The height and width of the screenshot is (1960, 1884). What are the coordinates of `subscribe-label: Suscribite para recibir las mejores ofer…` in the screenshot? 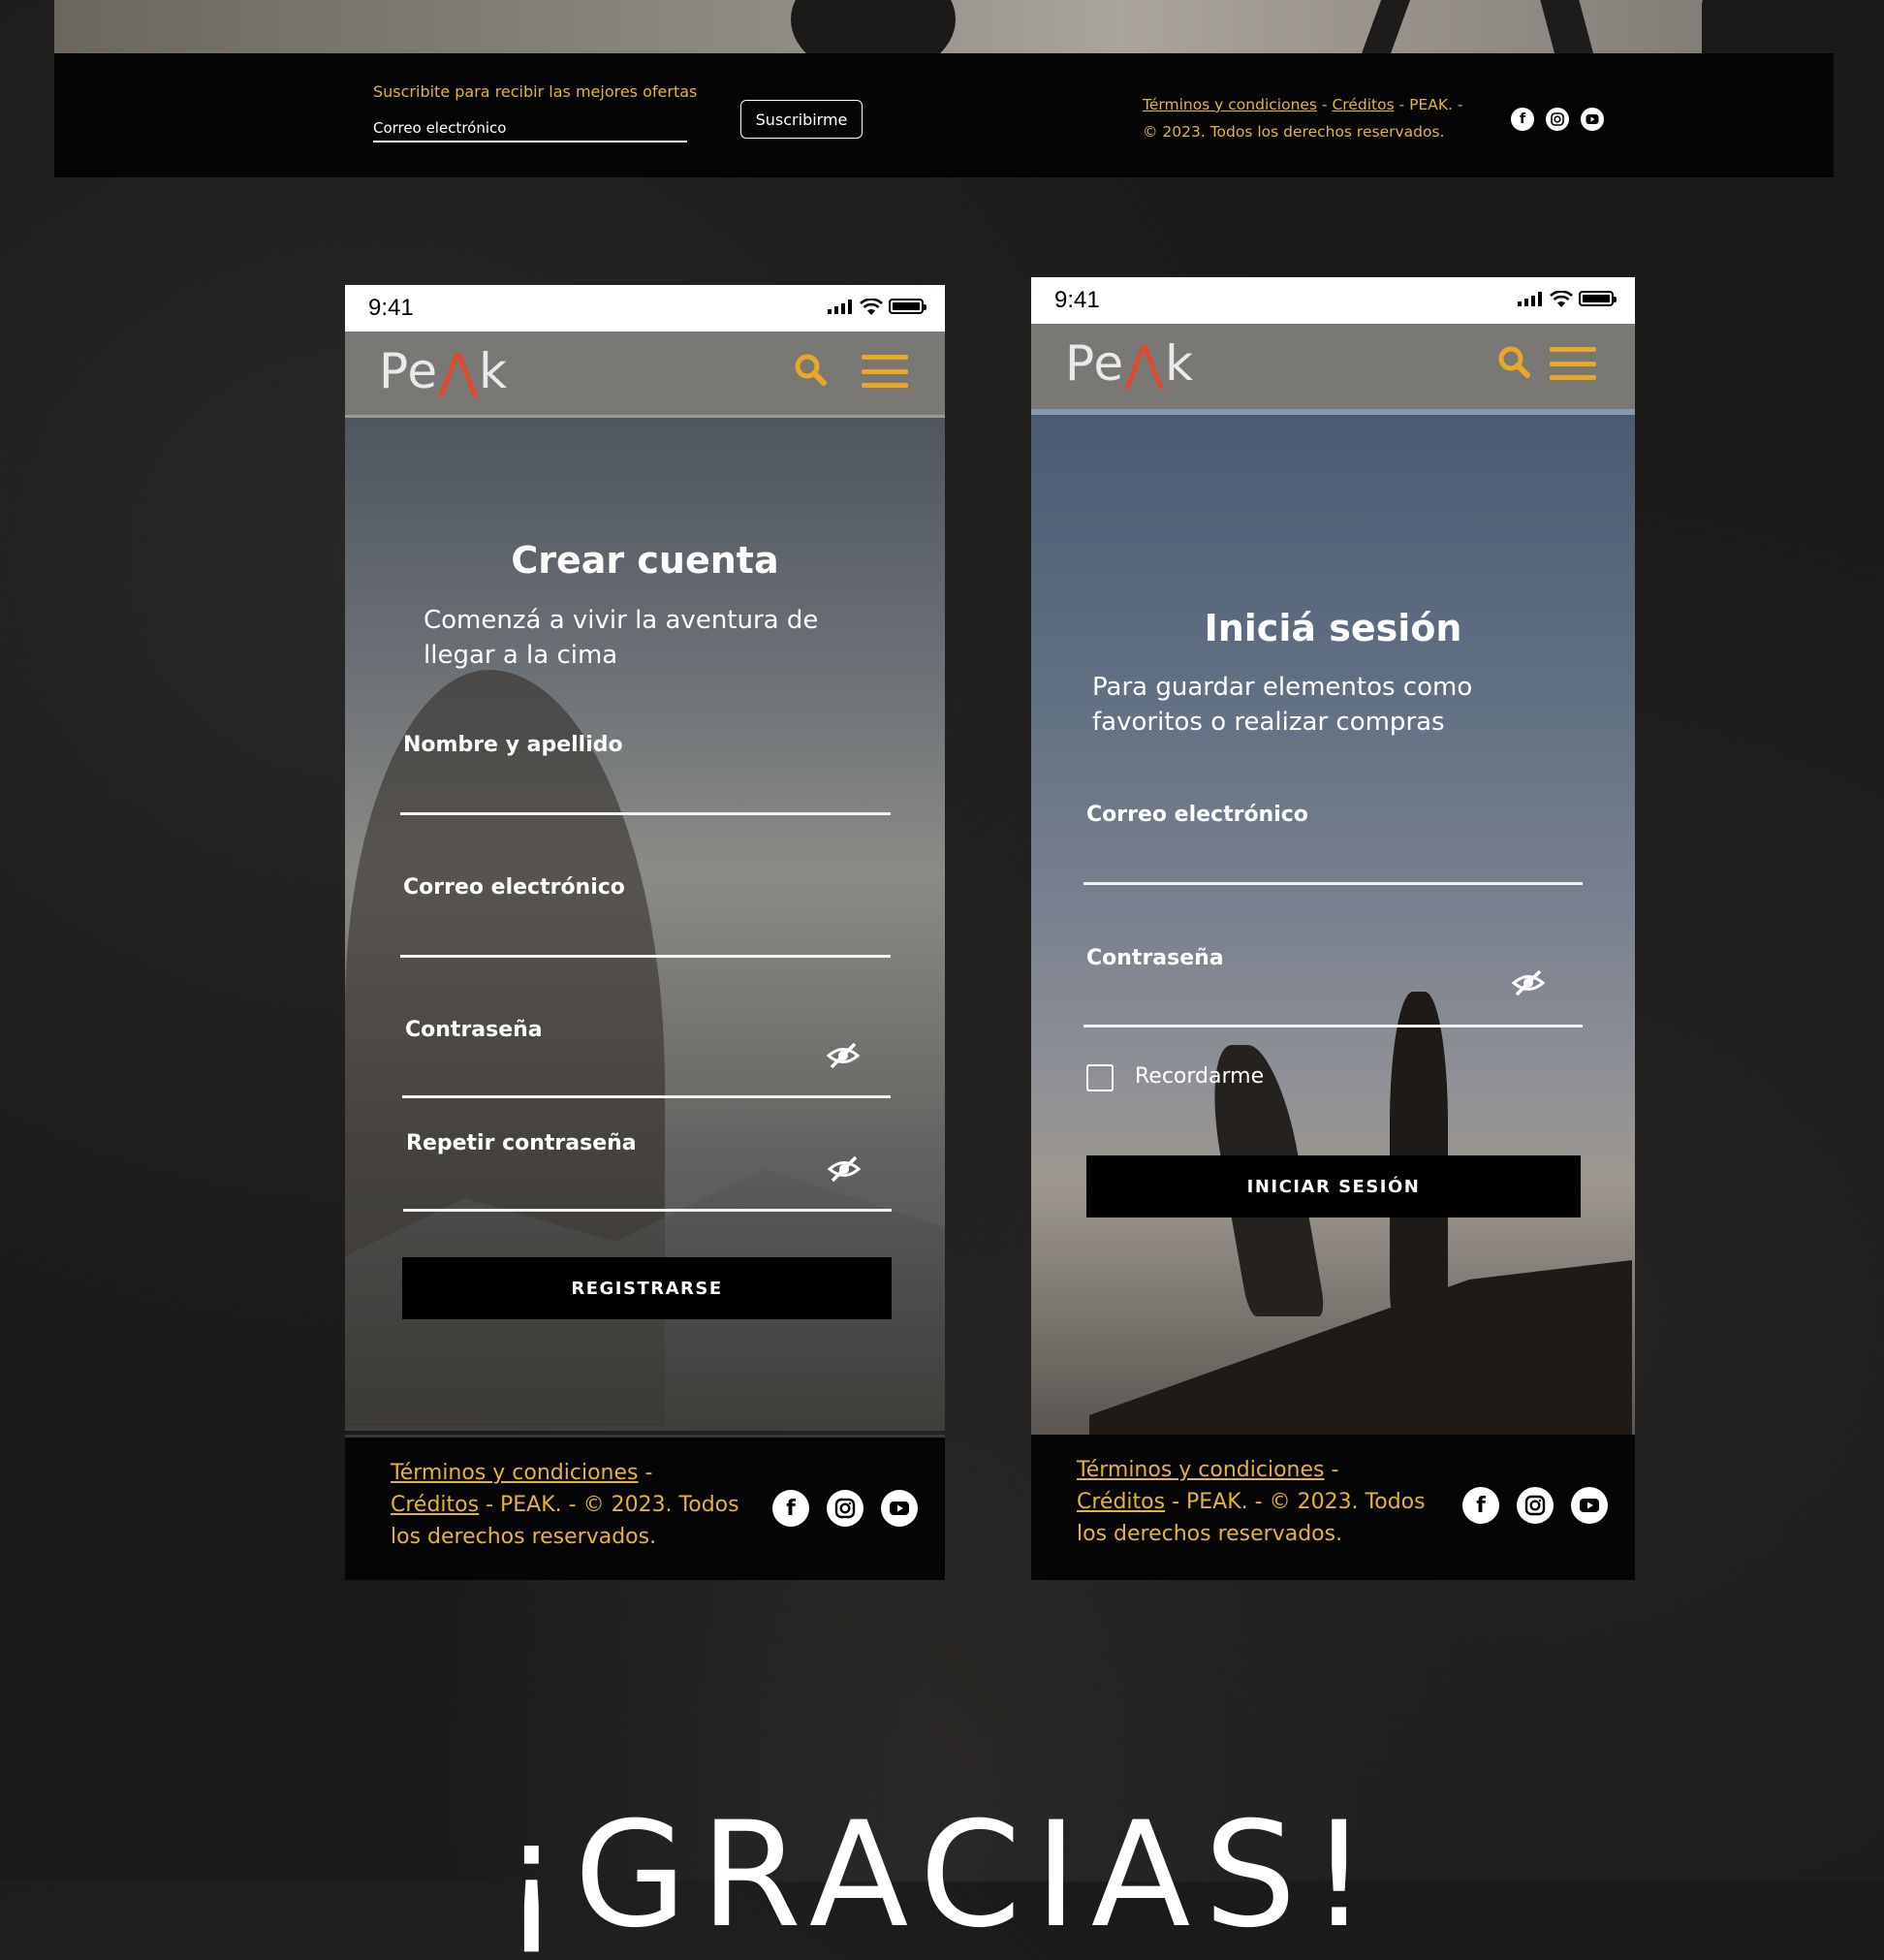 It's located at (535, 91).